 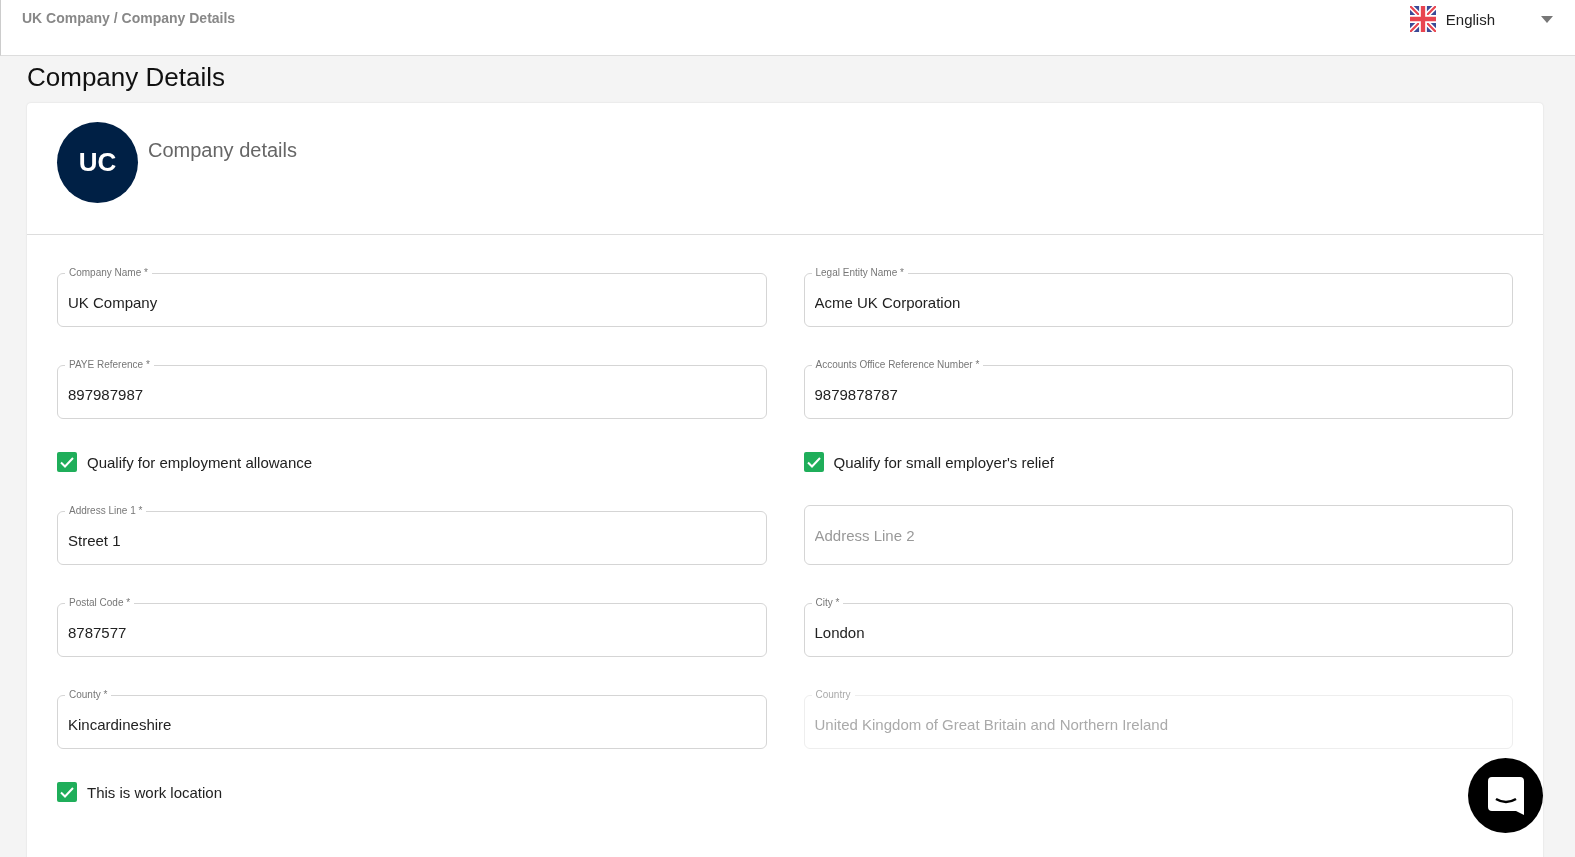 I want to click on flag-icon, so click(x=1422, y=19).